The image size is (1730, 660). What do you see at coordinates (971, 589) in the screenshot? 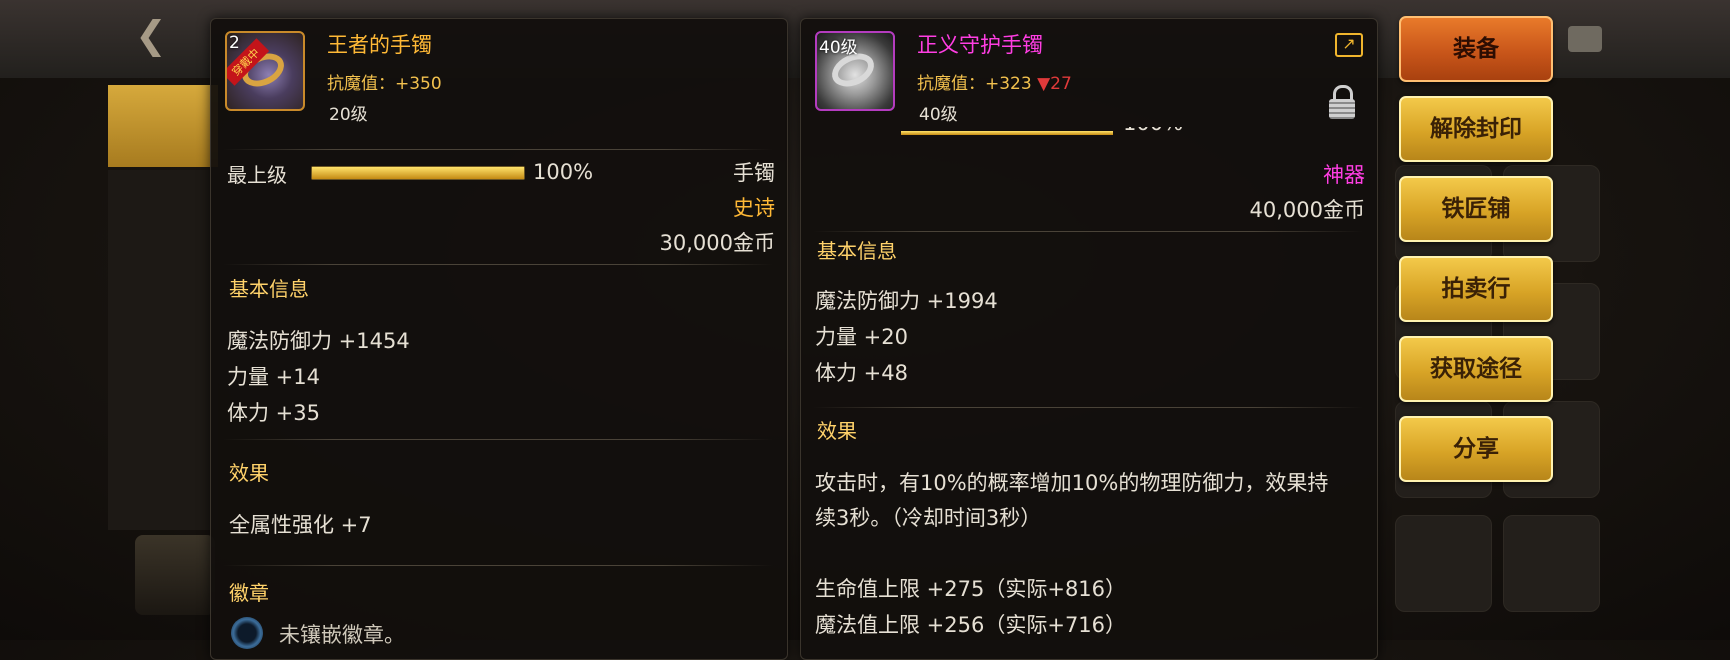
I see `stat-line: 生命值上限 +275（实际+816）` at bounding box center [971, 589].